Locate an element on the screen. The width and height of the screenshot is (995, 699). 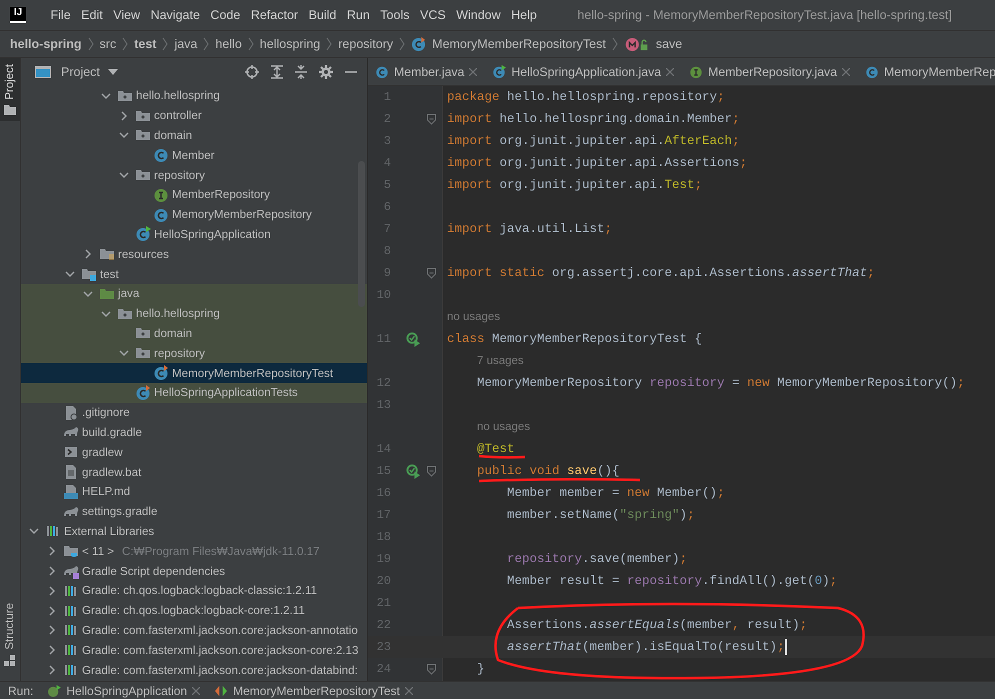
breadcrumb-item: hello-spring is located at coordinates (46, 44).